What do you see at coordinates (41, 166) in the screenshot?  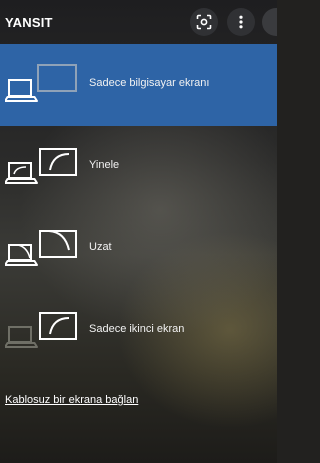 I see `duplicate-icon` at bounding box center [41, 166].